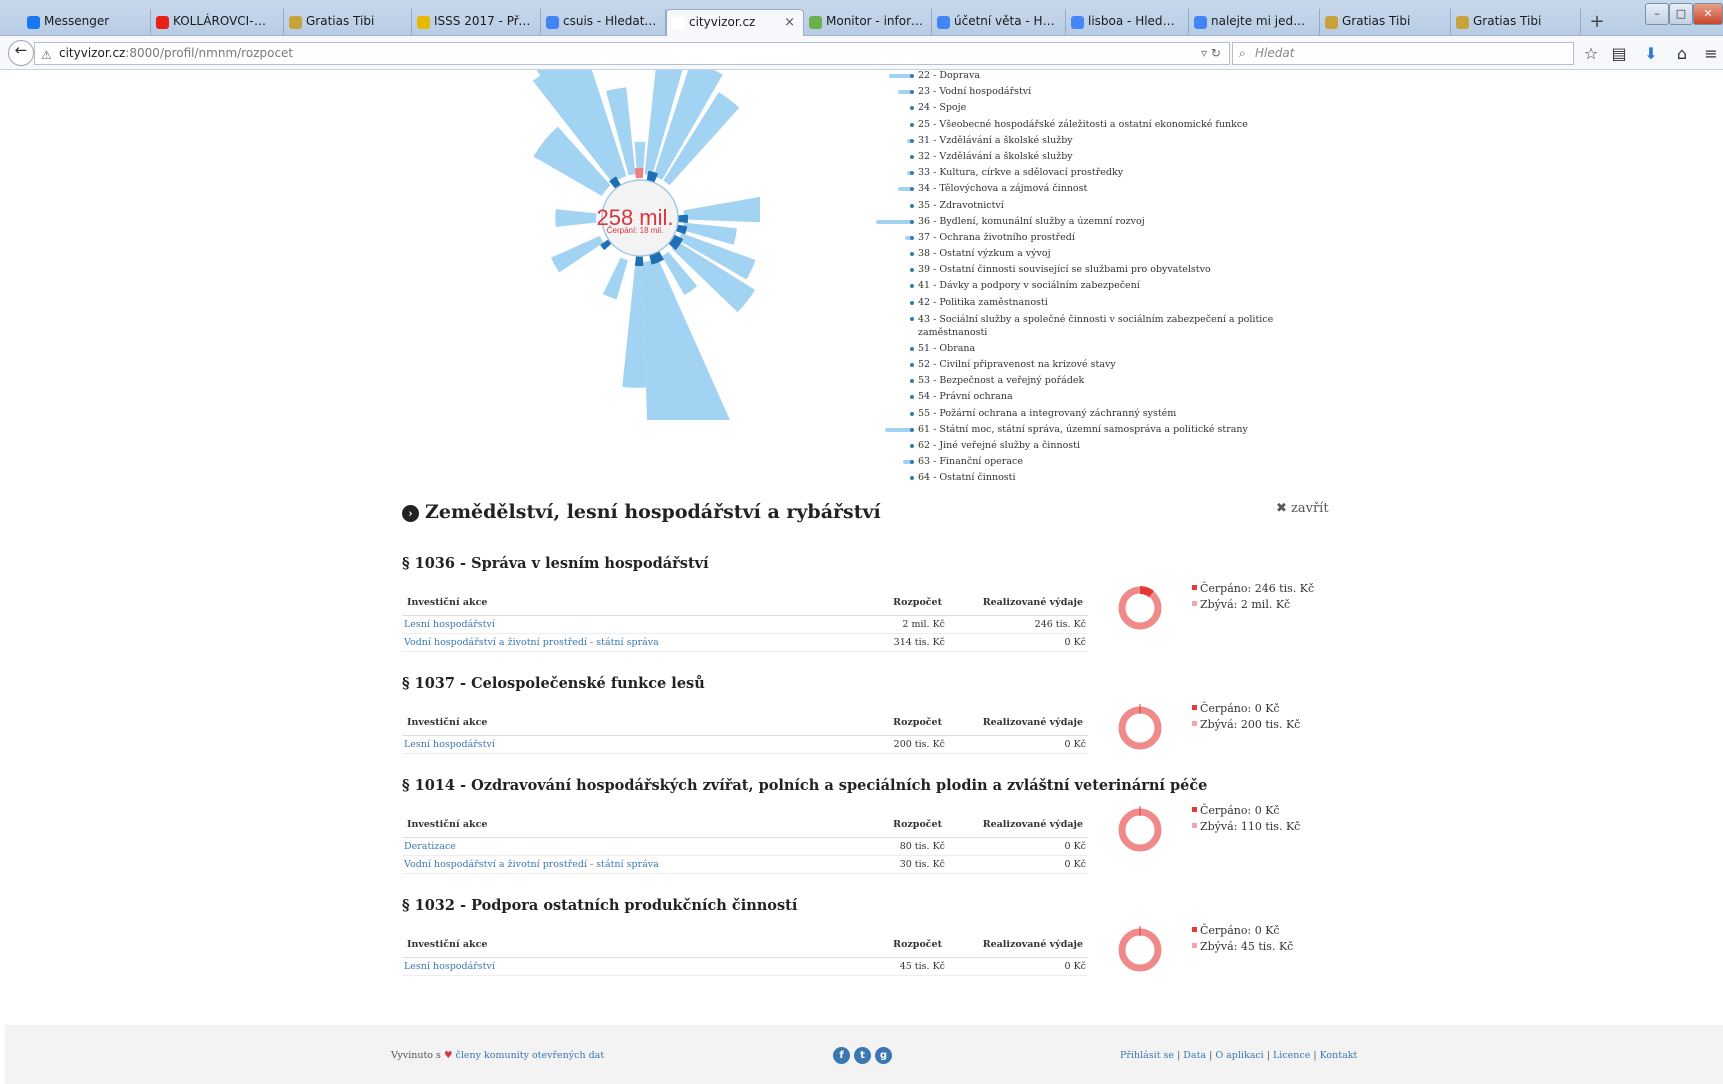 This screenshot has height=1084, width=1723. Describe the element at coordinates (1090, 76) in the screenshot. I see `legend-item: 22 - Doprava` at that location.